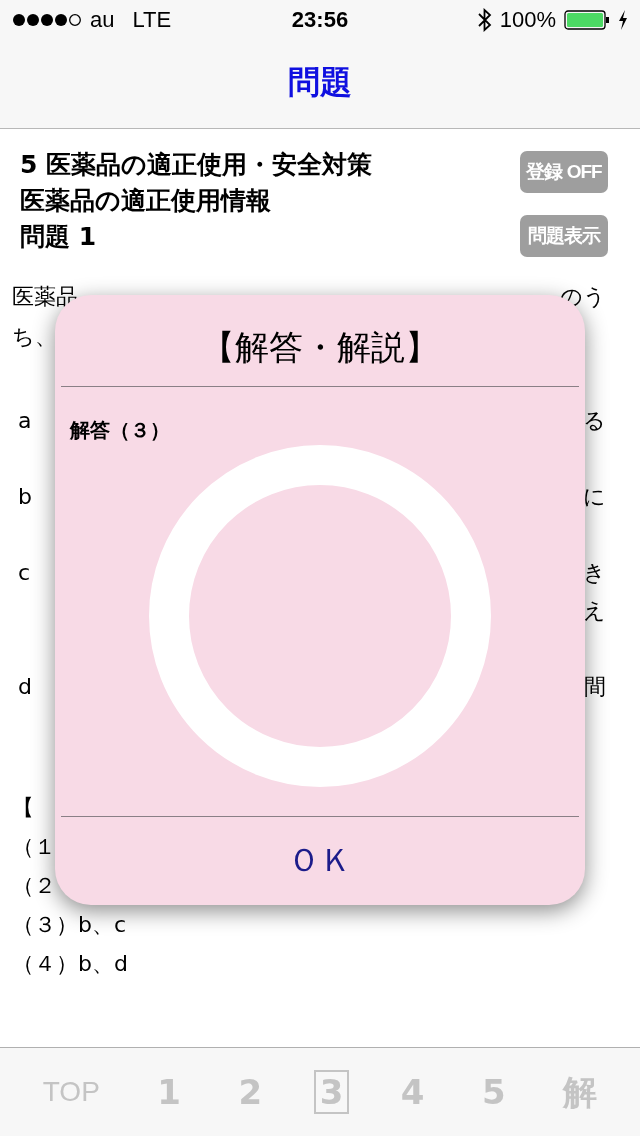  I want to click on choice-text: （１, so click(34, 847).